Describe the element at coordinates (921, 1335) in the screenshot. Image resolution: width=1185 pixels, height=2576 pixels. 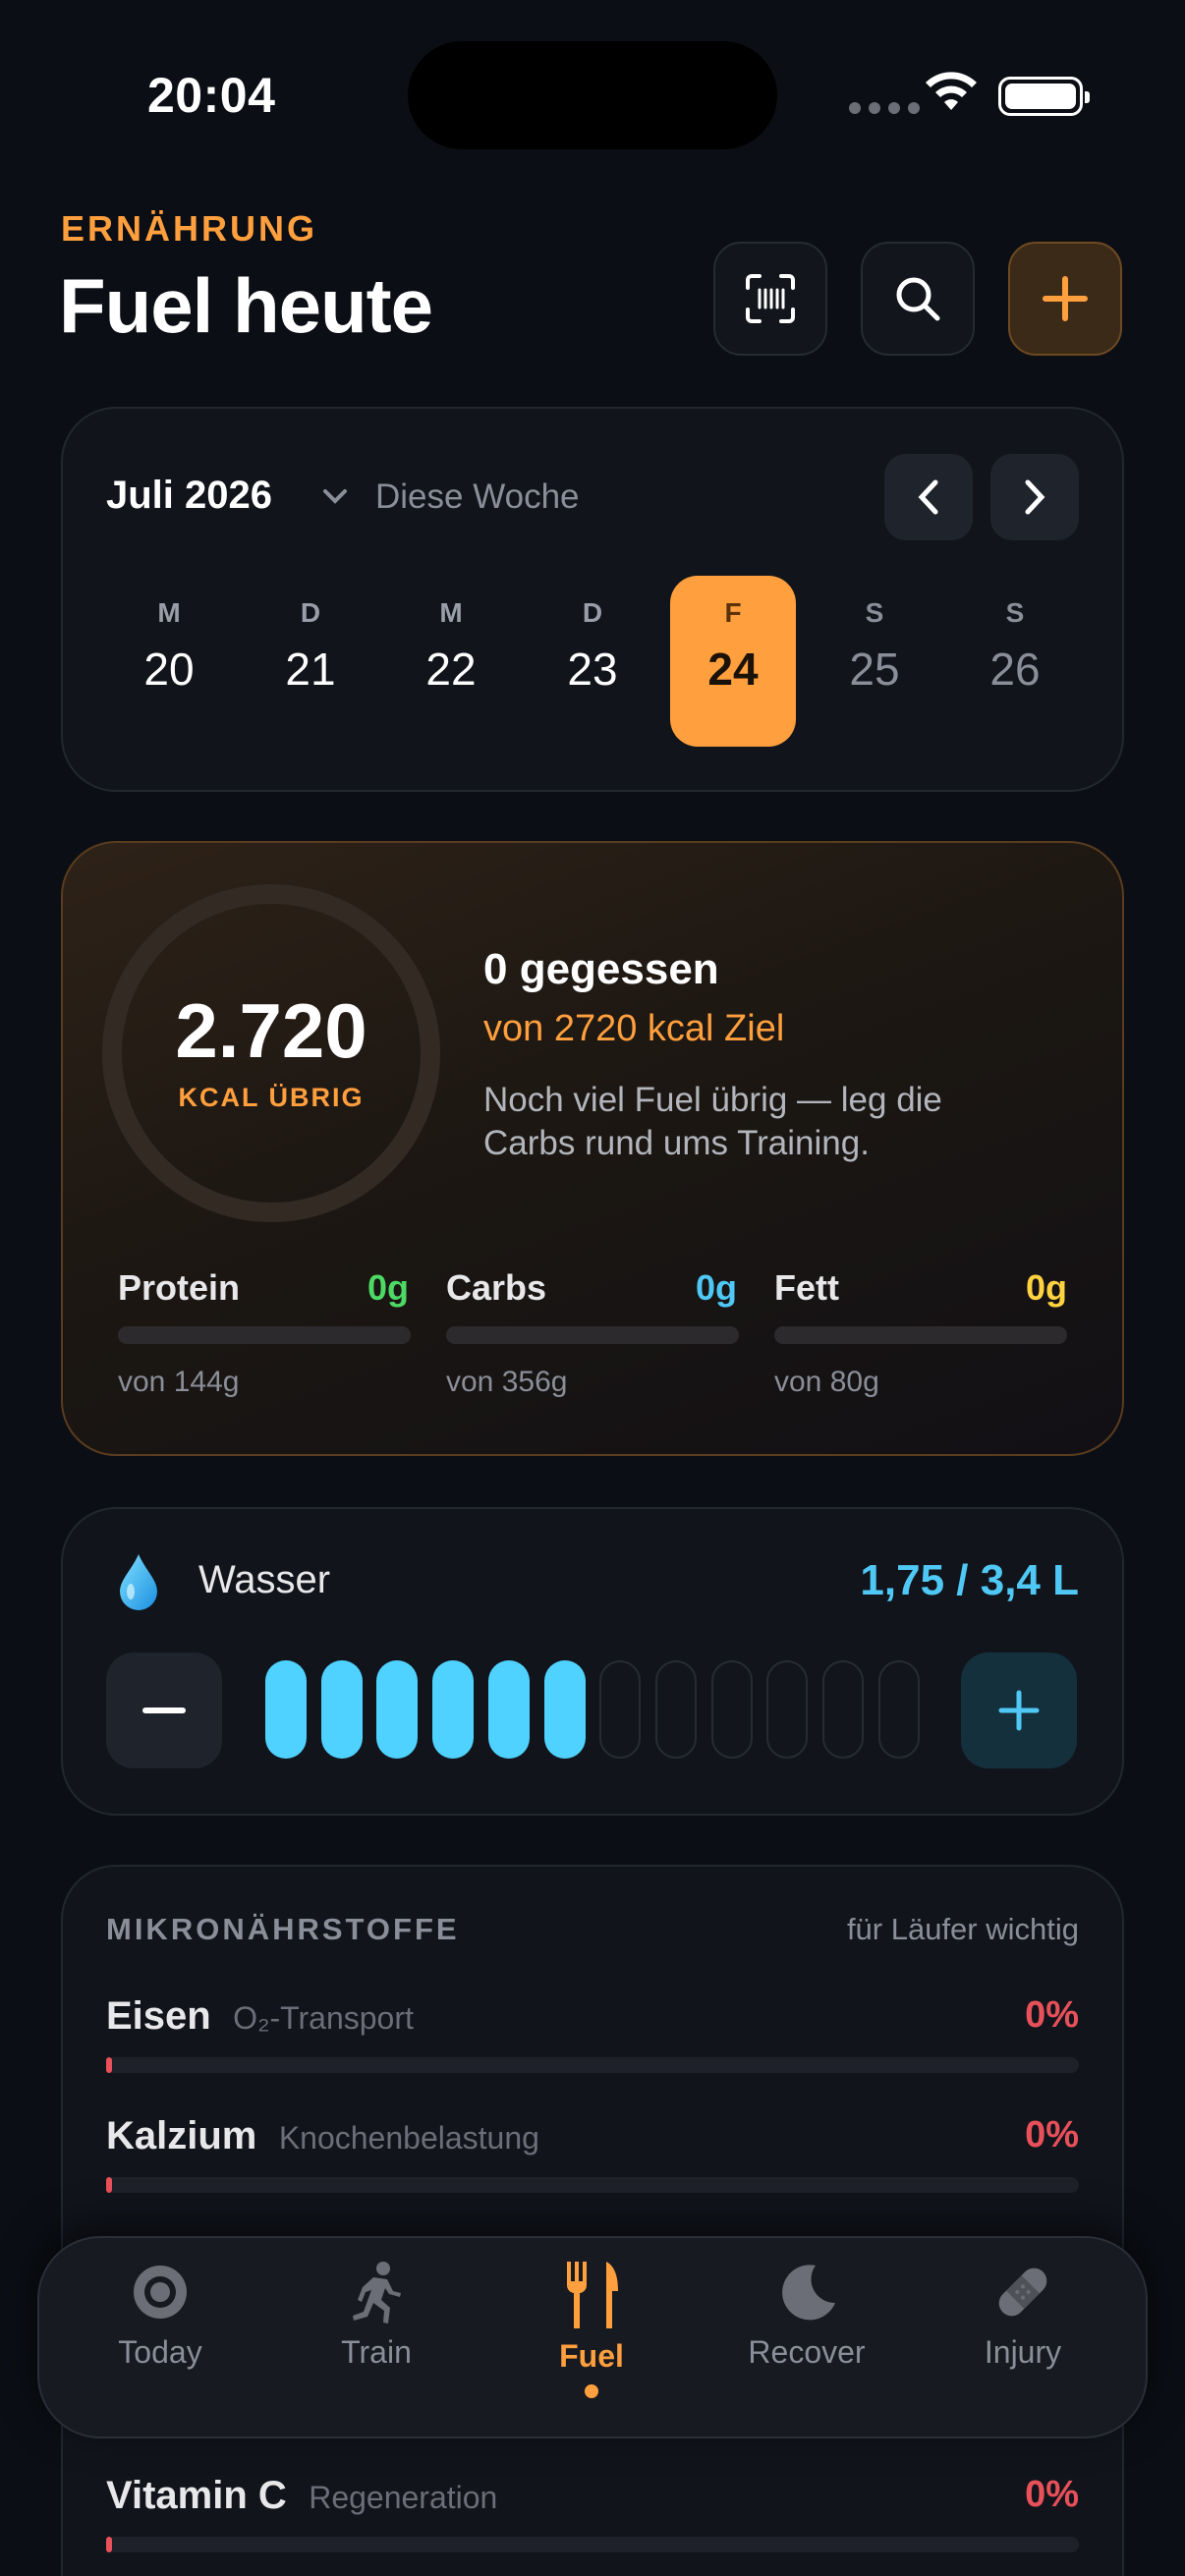
I see `macro-fat-bar` at that location.